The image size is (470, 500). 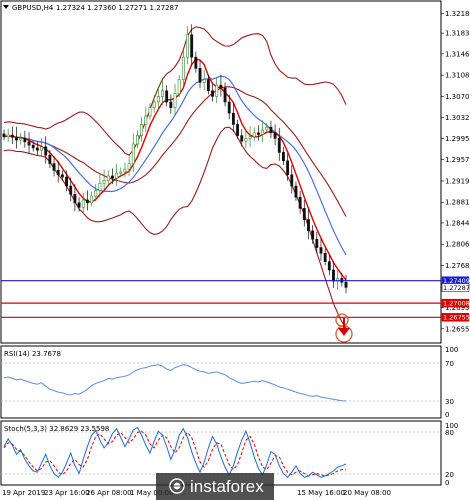 What do you see at coordinates (457, 266) in the screenshot?
I see `price-label-12: 1.27680` at bounding box center [457, 266].